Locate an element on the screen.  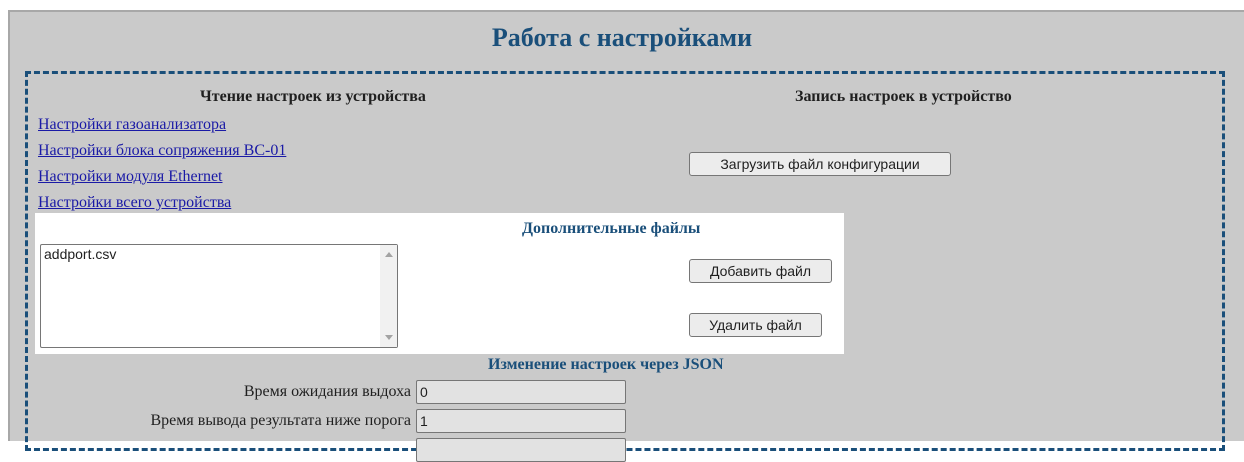
page-title: Работа с настройками is located at coordinates (622, 37).